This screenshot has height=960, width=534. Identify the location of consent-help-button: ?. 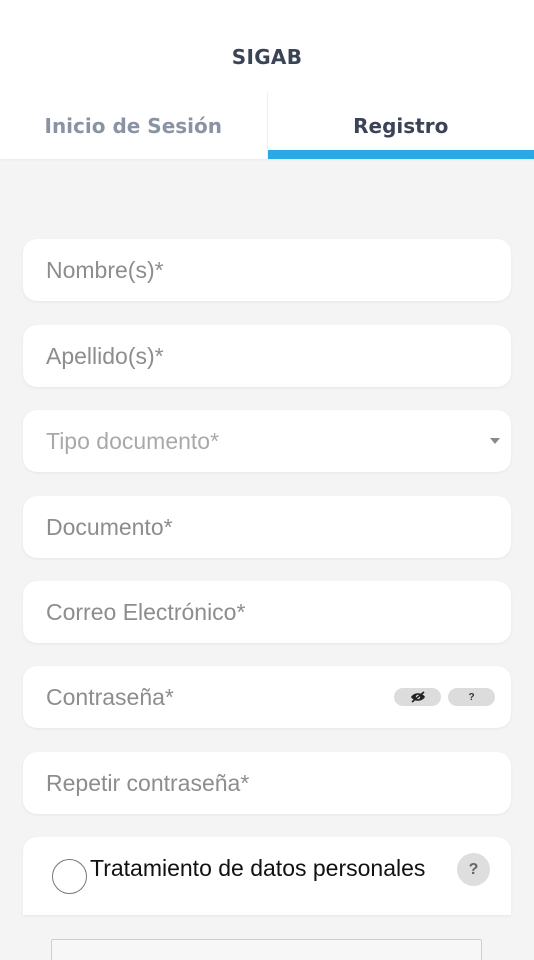
(473, 869).